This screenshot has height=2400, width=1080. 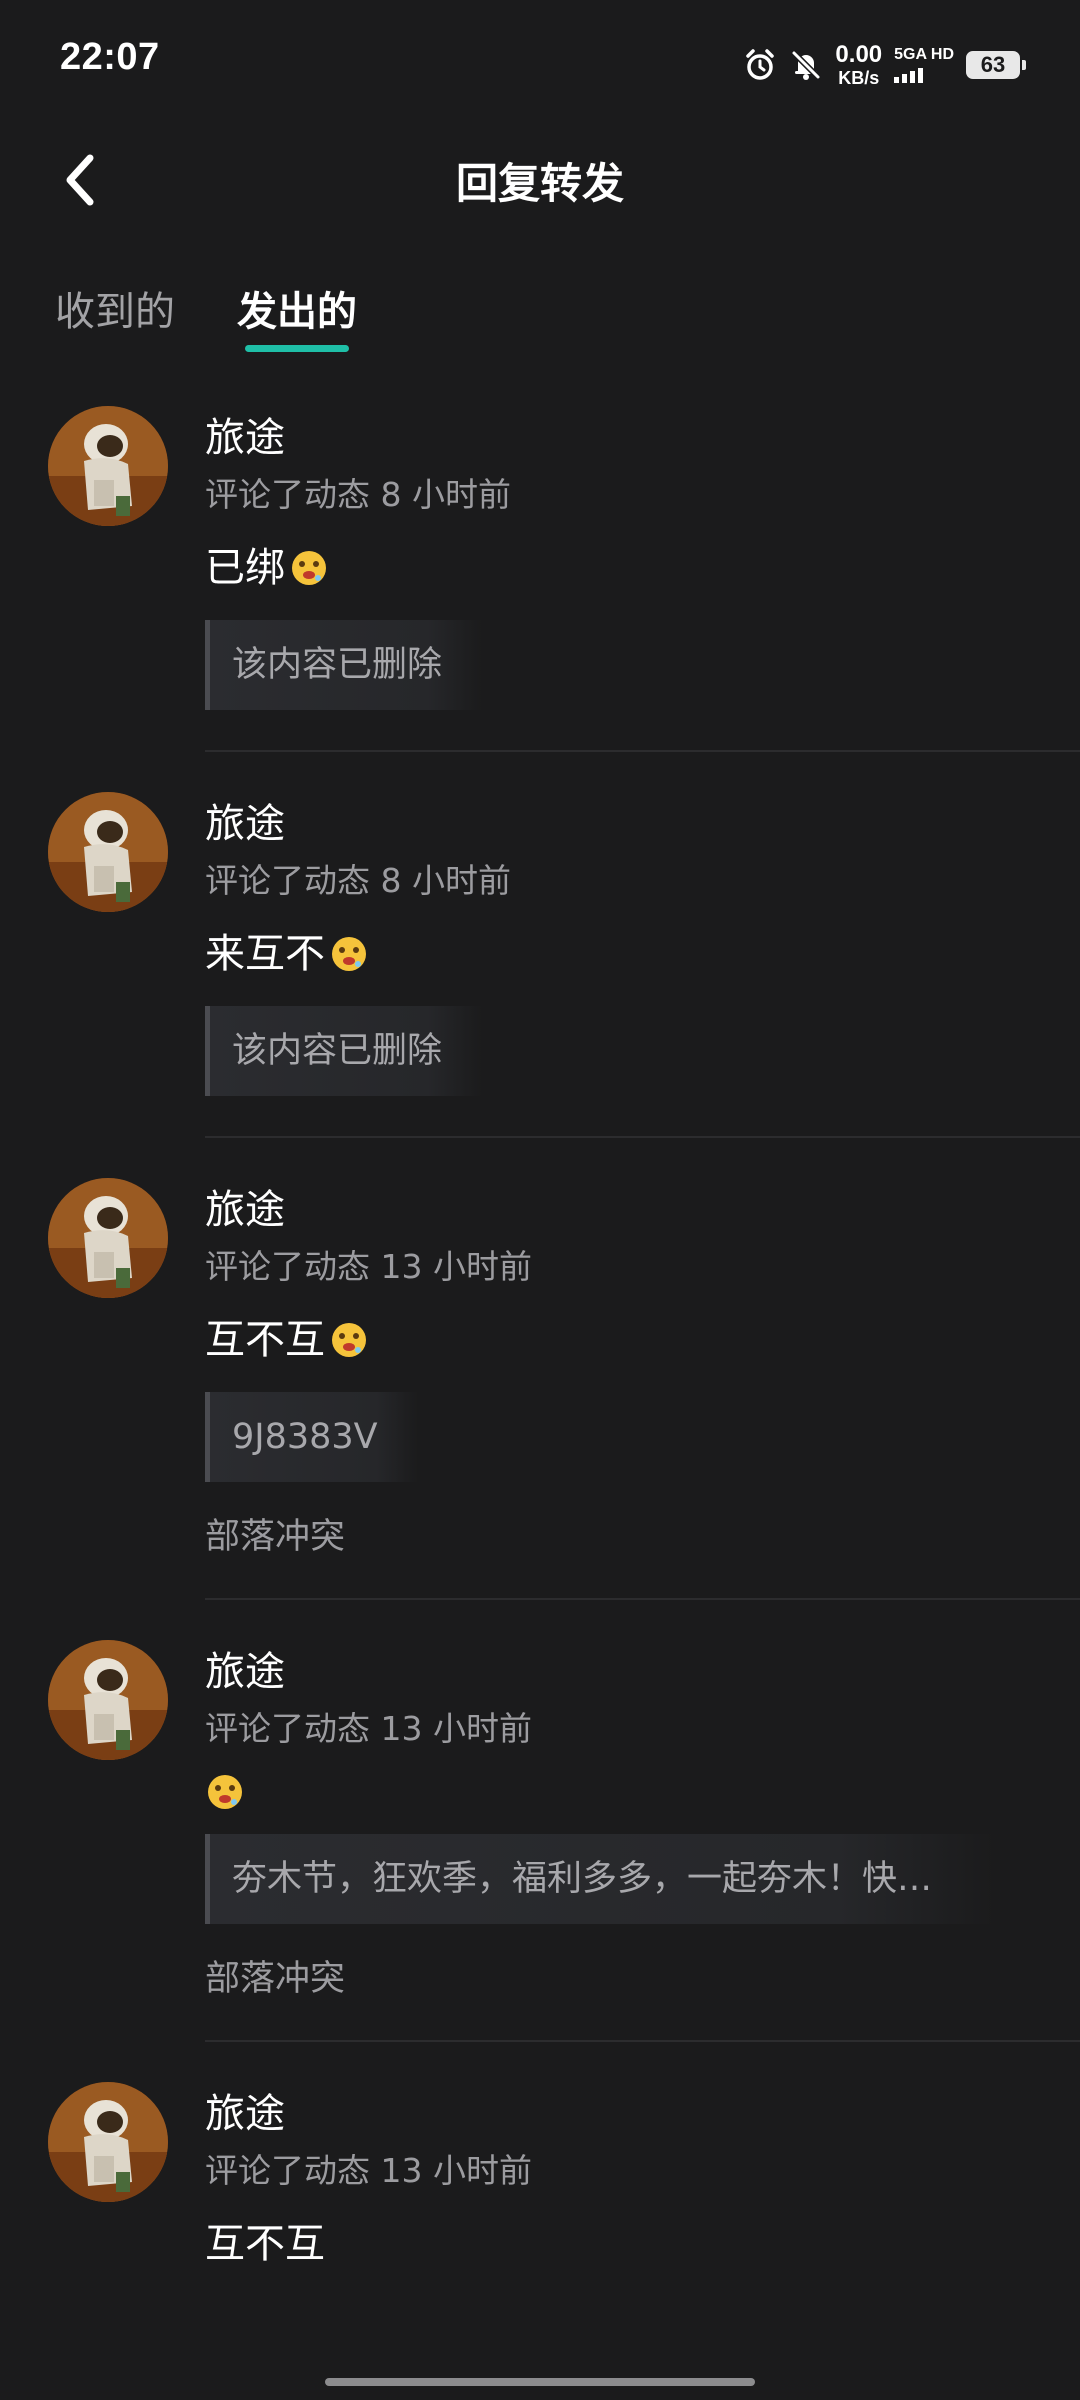 What do you see at coordinates (540, 2382) in the screenshot?
I see `home-indicator` at bounding box center [540, 2382].